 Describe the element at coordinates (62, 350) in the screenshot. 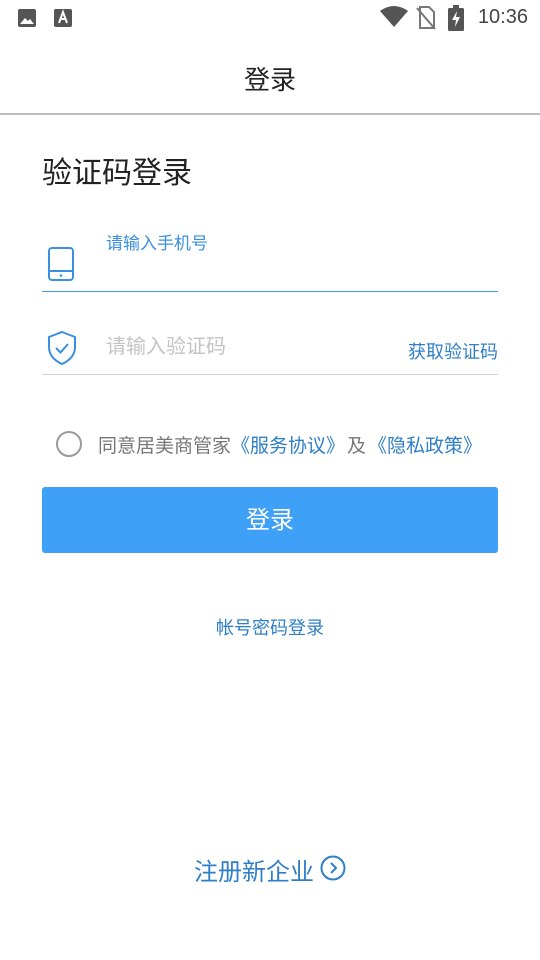

I see `shield-check-icon` at that location.